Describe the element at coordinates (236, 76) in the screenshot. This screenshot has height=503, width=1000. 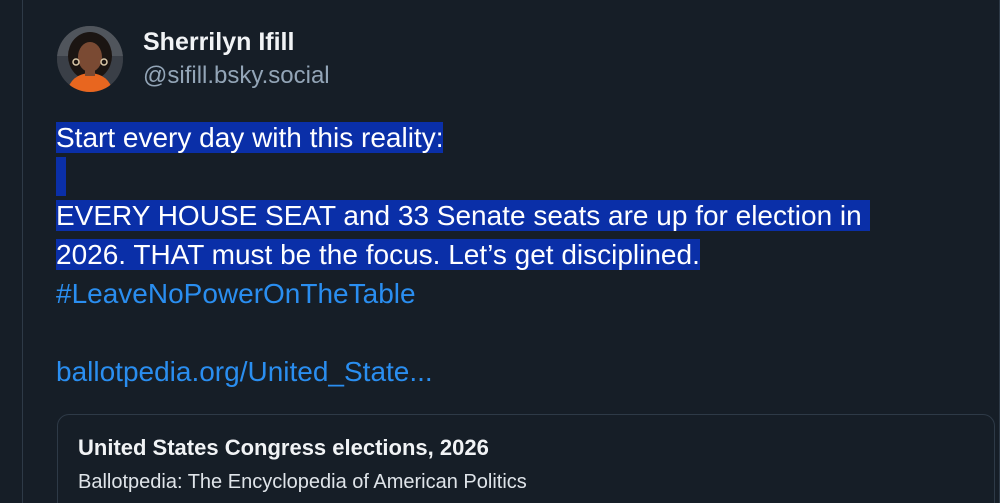
I see `author-handle: @sifill.bsky.social` at that location.